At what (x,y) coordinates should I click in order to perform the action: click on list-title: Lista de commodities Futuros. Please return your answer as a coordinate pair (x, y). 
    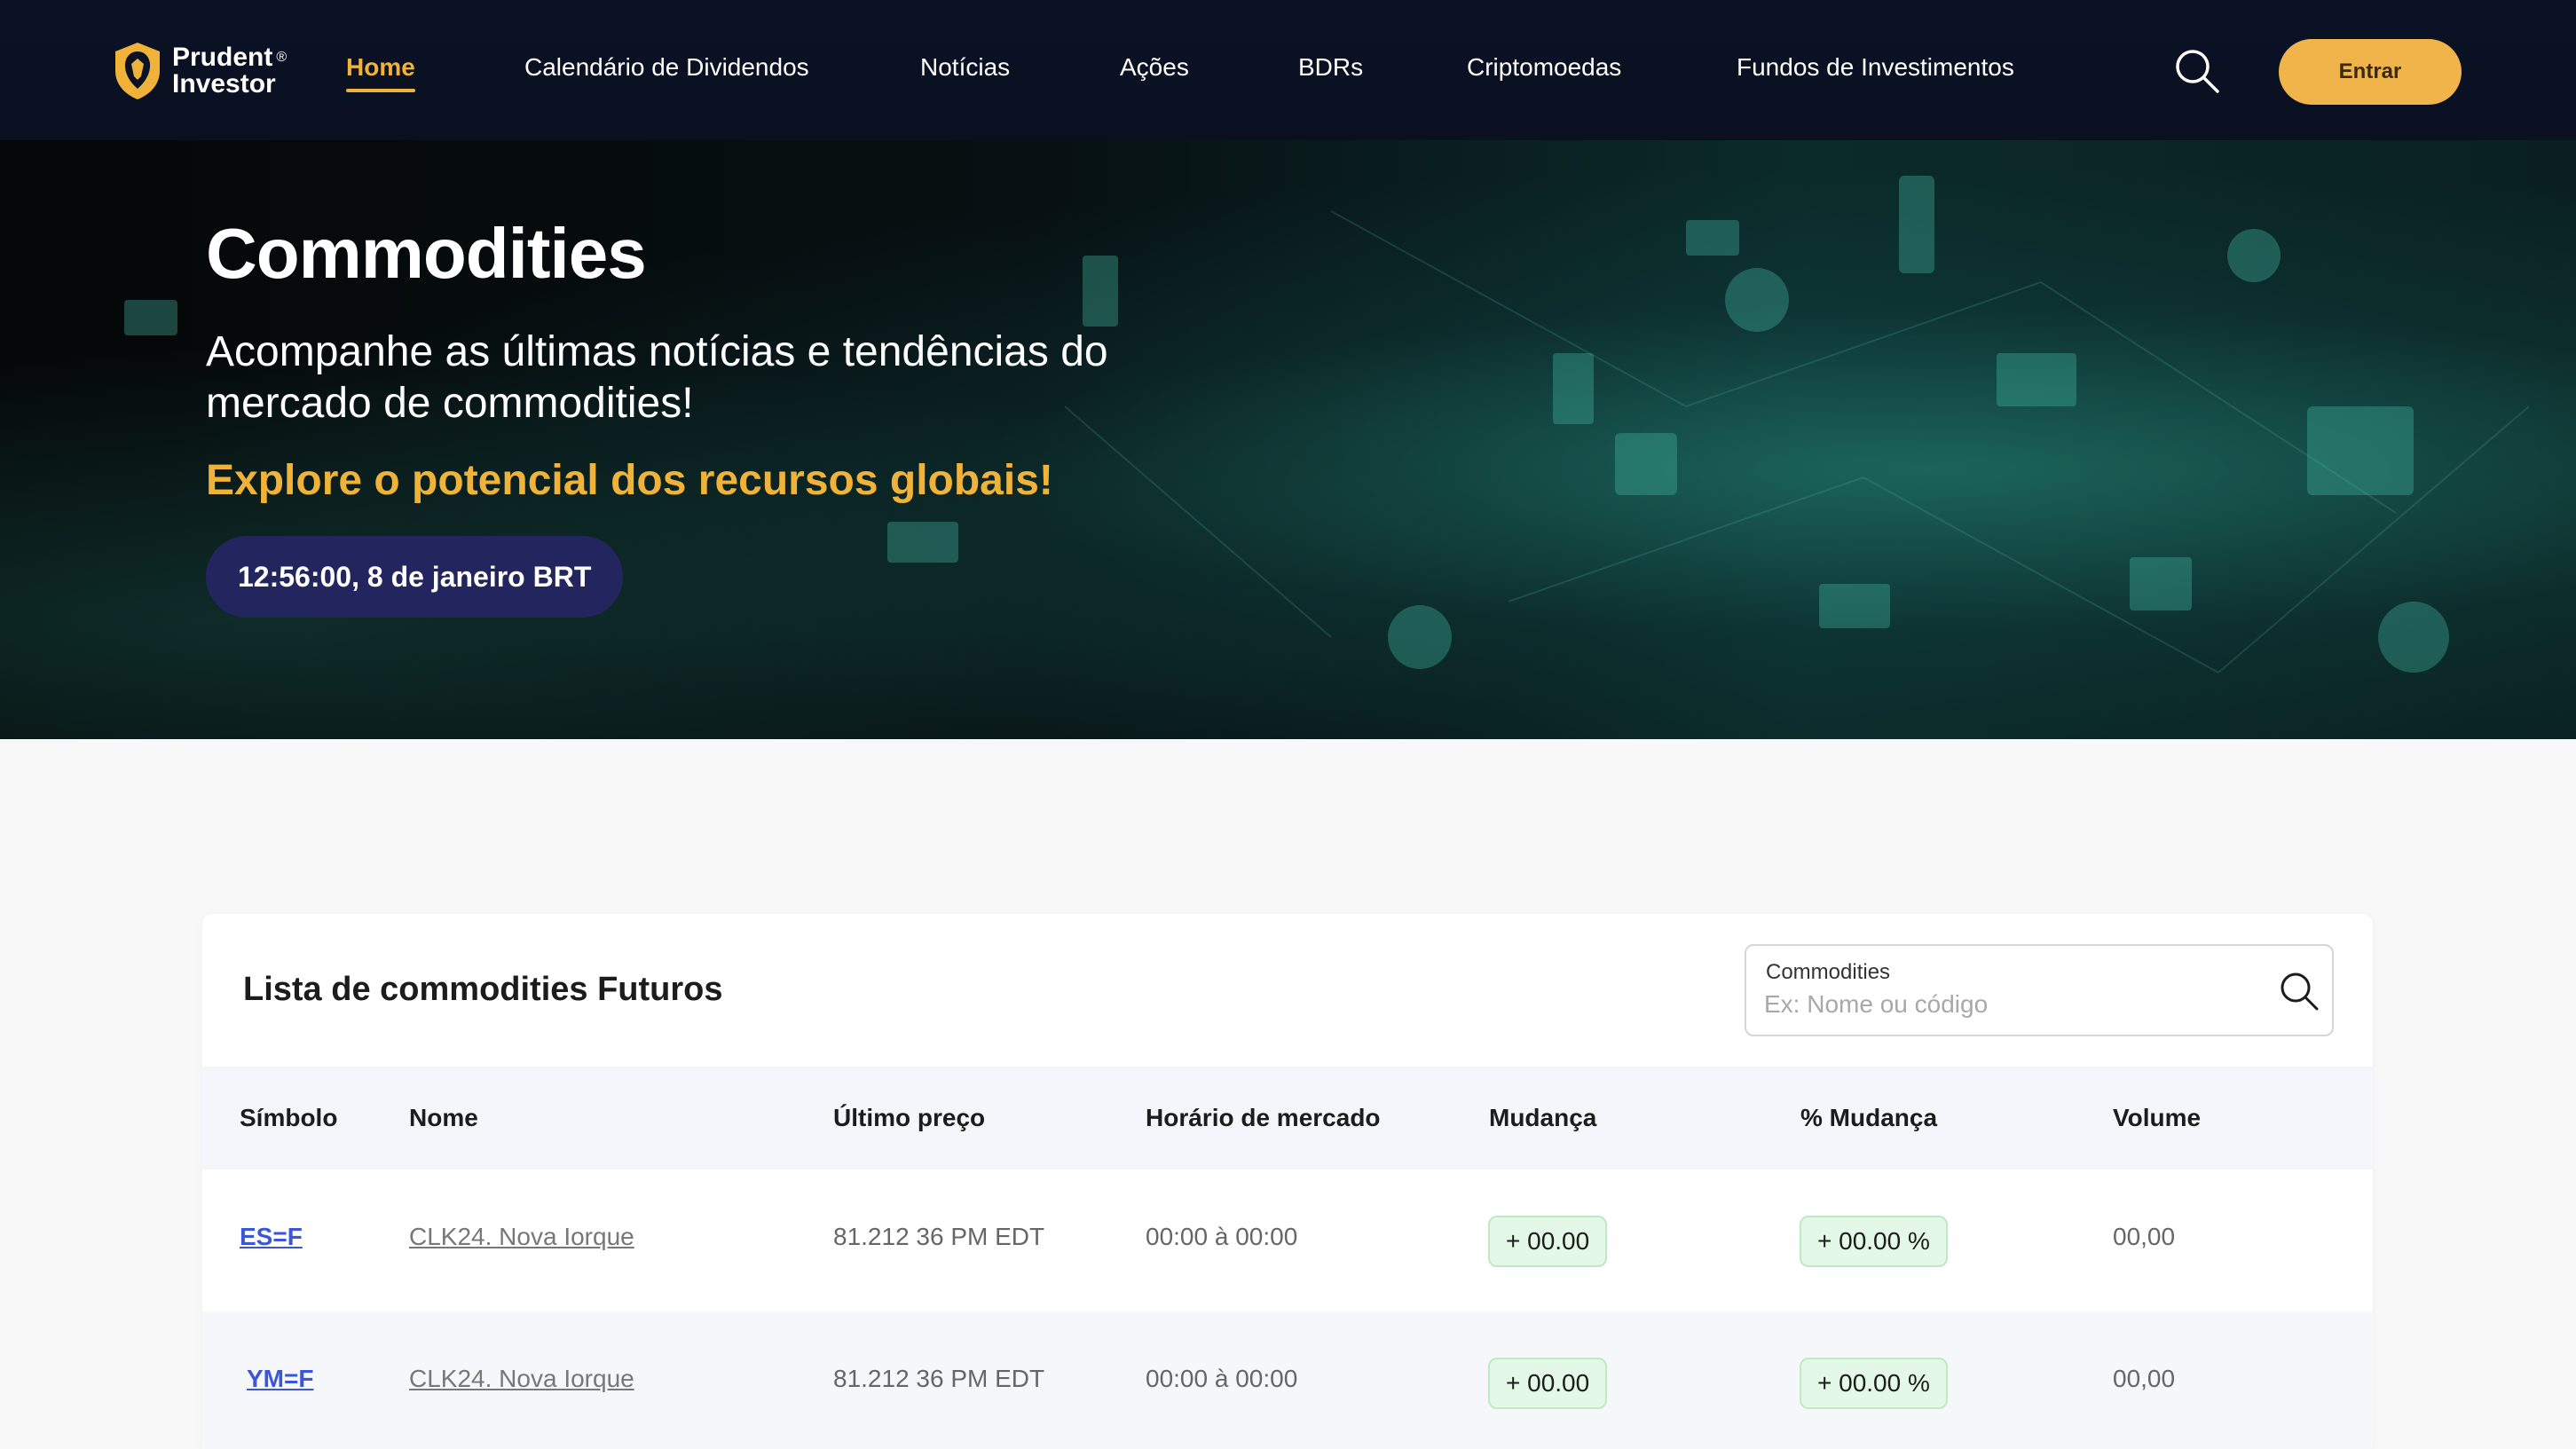
    Looking at the image, I should click on (483, 990).